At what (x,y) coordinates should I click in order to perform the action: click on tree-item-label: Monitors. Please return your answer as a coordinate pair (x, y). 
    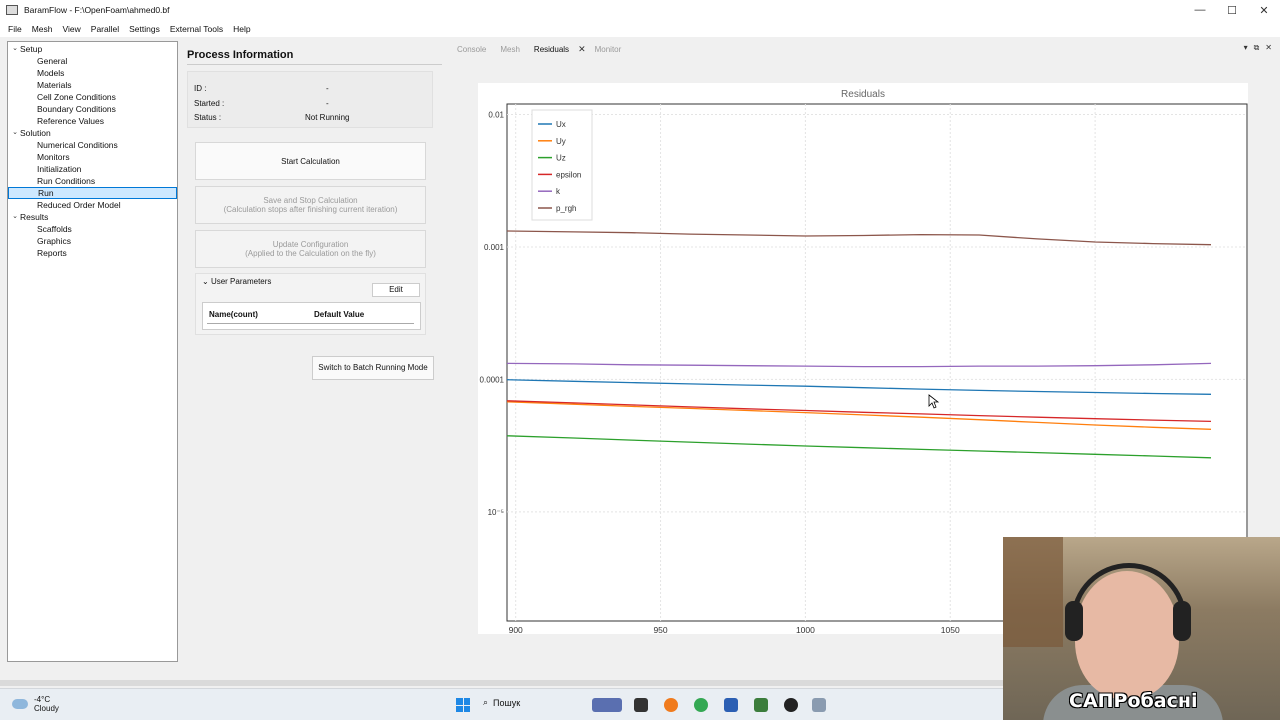
    Looking at the image, I should click on (53, 157).